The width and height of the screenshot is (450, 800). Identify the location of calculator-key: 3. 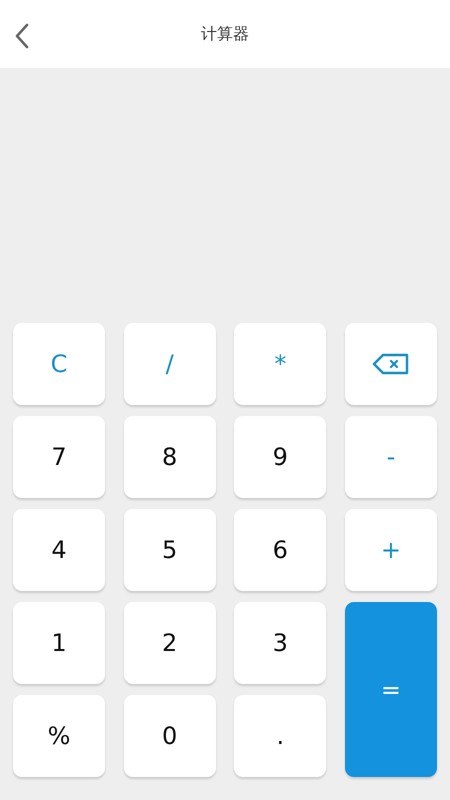
(280, 643).